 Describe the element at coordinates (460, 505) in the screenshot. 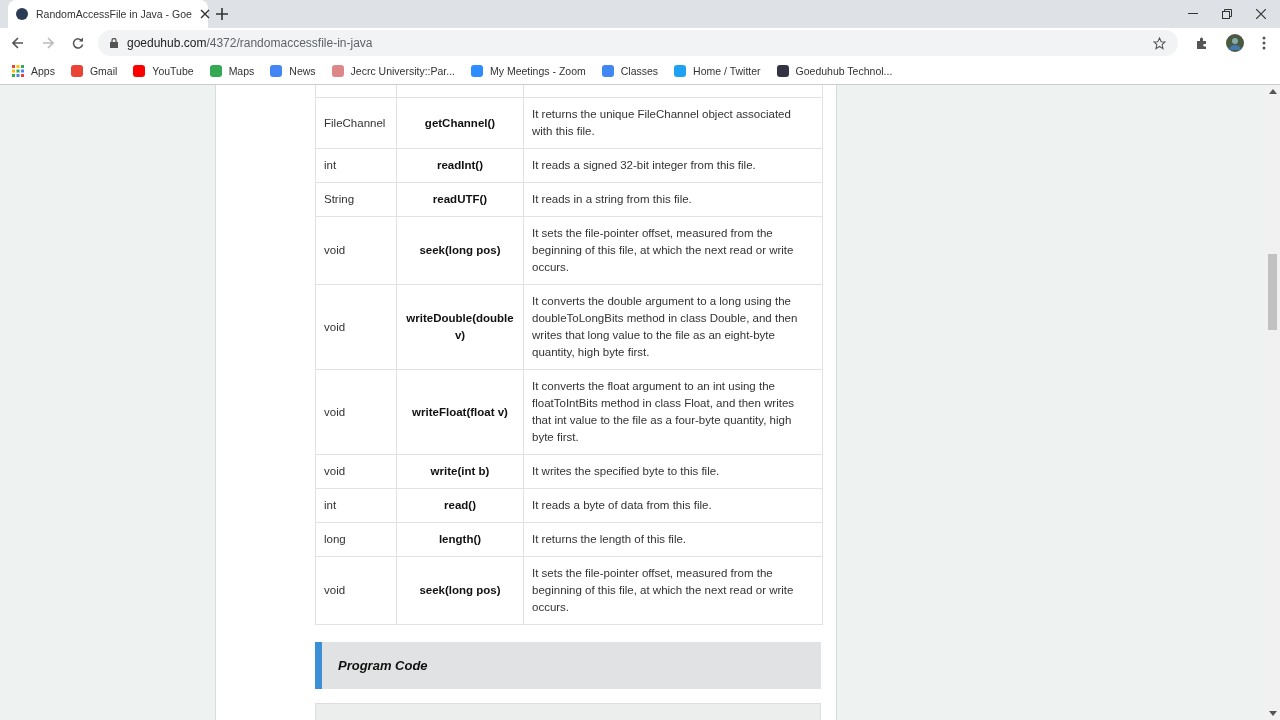

I see `method-cell: read()` at that location.